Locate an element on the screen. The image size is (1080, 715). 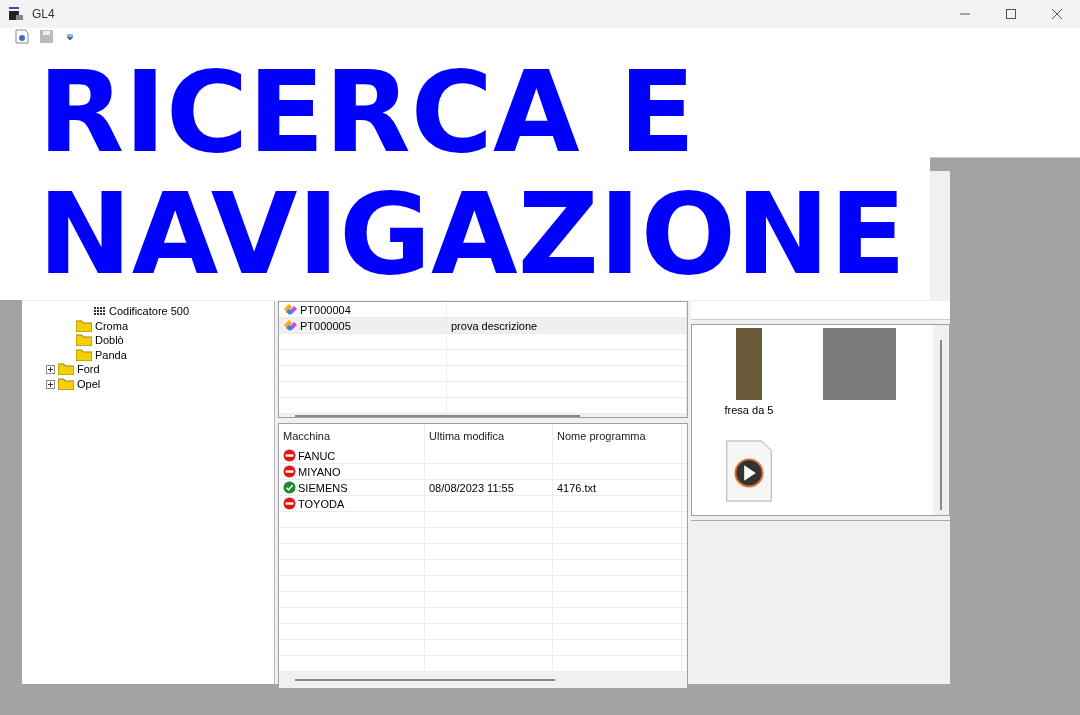
tree-item: Doblò is located at coordinates (109, 340).